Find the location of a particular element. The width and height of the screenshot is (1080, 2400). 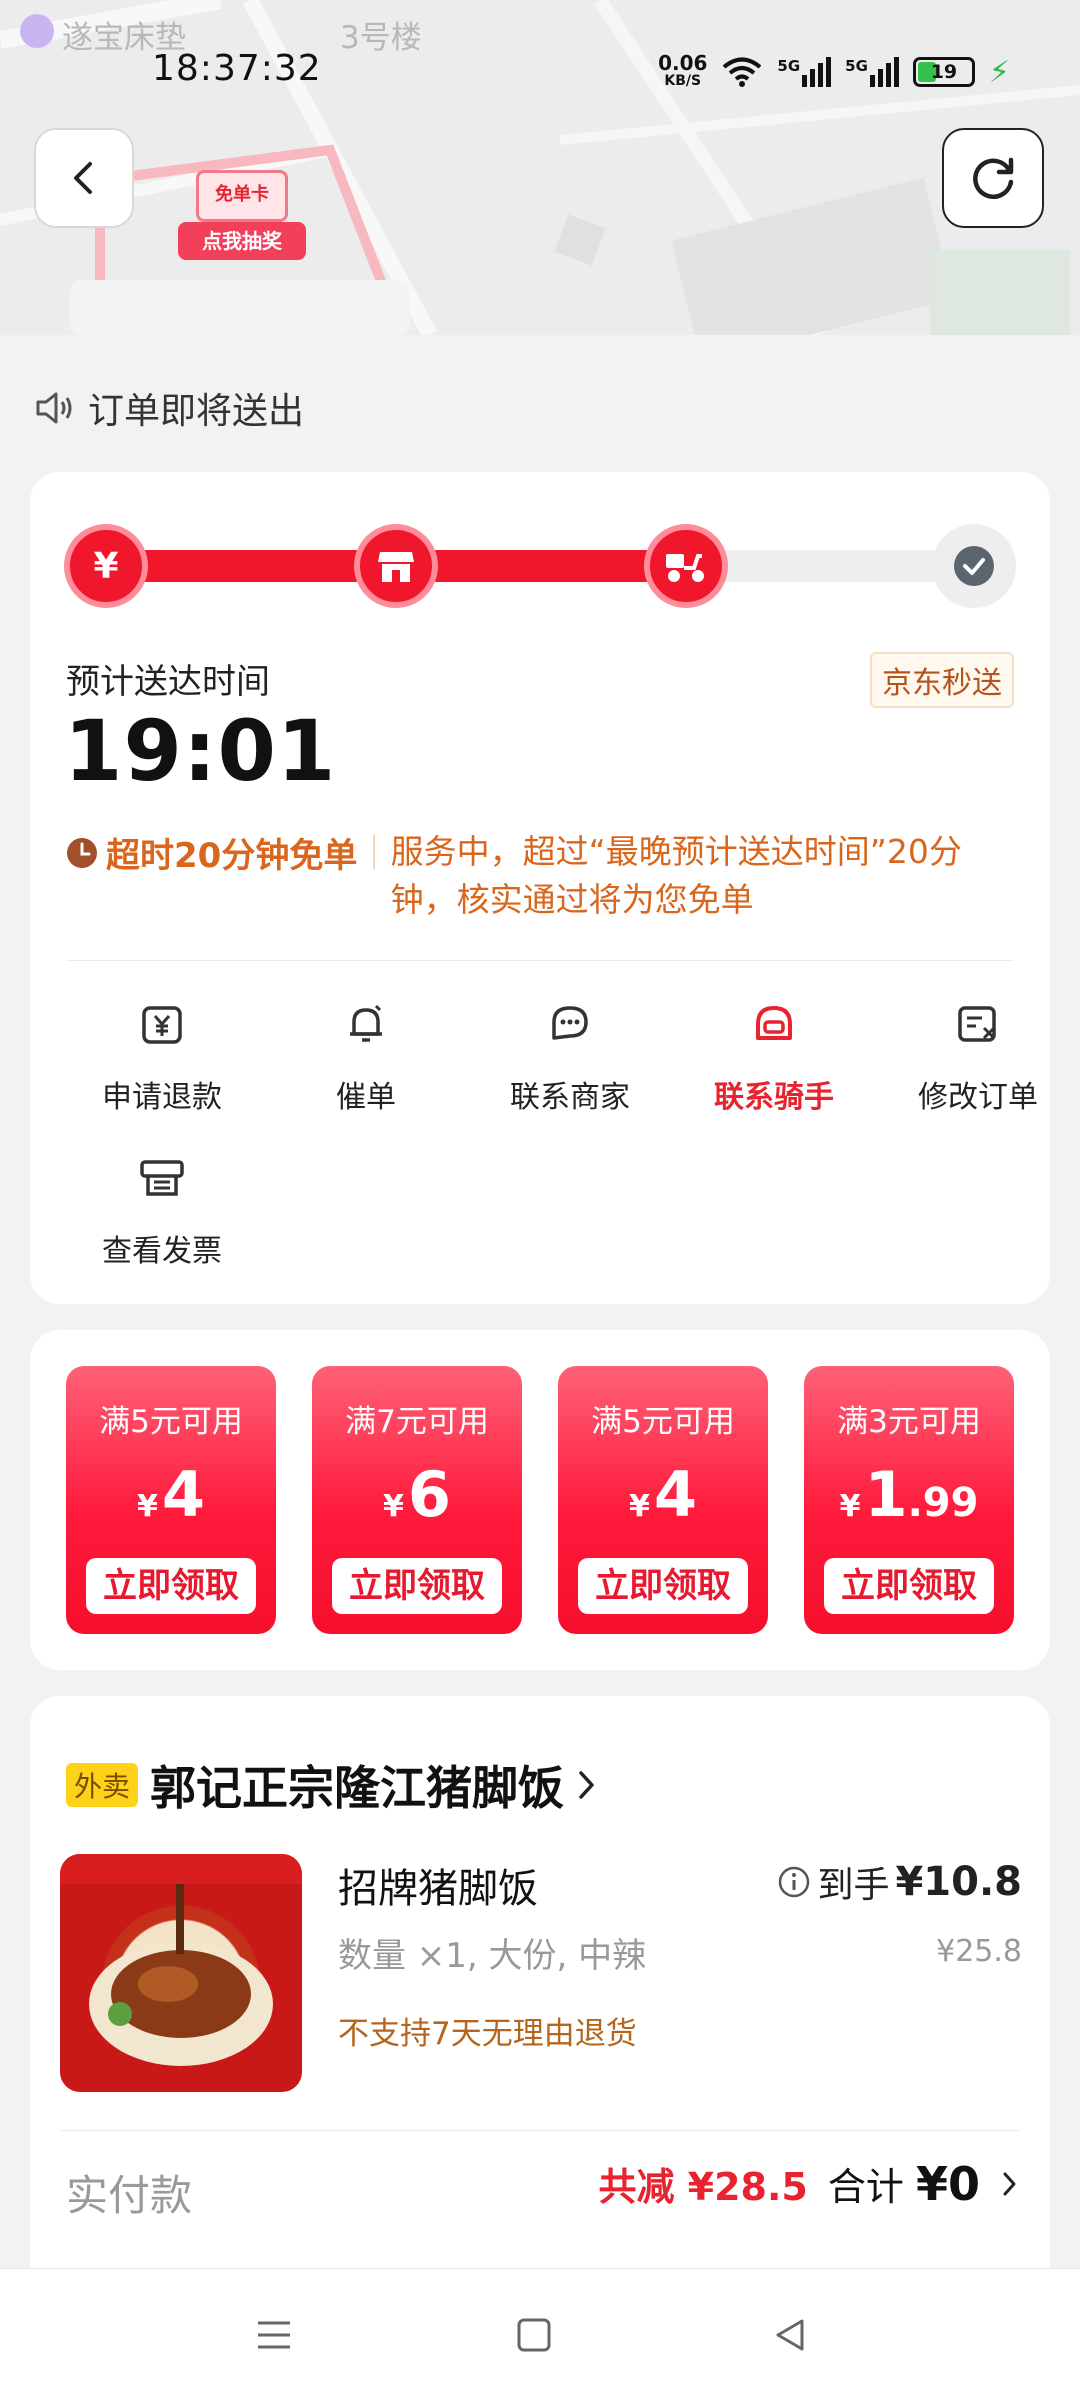

total-value: ¥0 is located at coordinates (947, 2184).